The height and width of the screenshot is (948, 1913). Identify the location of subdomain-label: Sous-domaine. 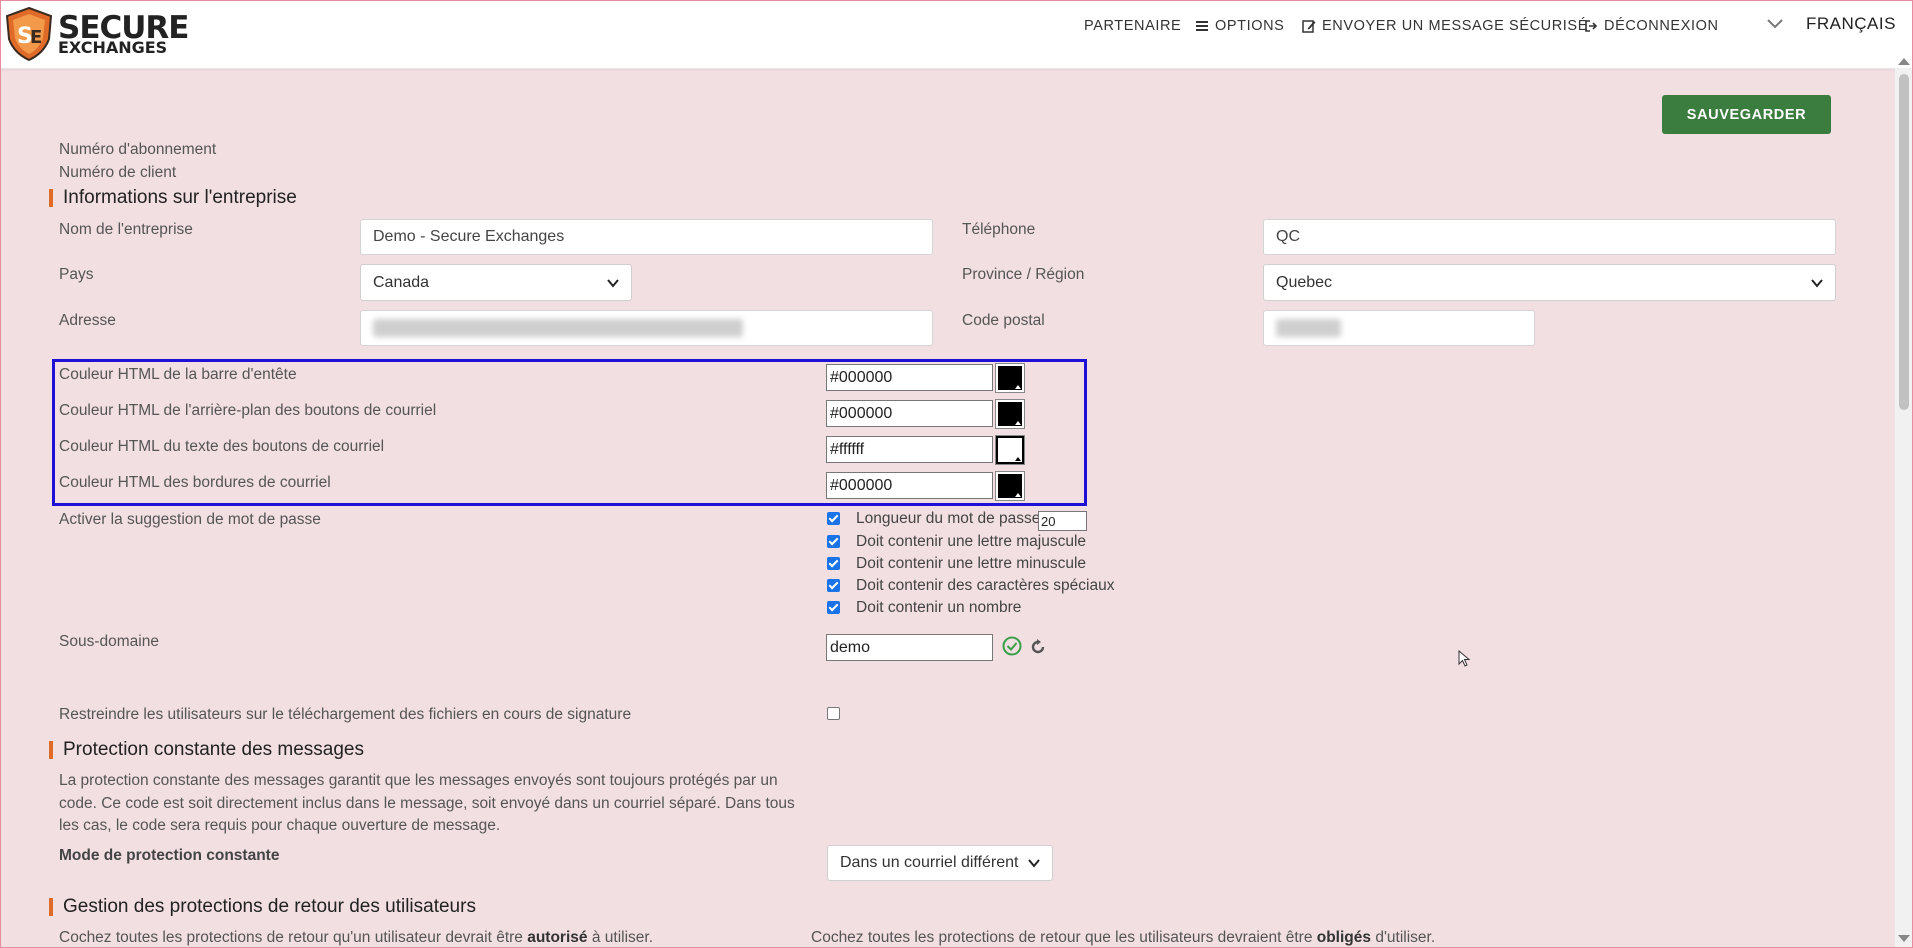
(109, 641).